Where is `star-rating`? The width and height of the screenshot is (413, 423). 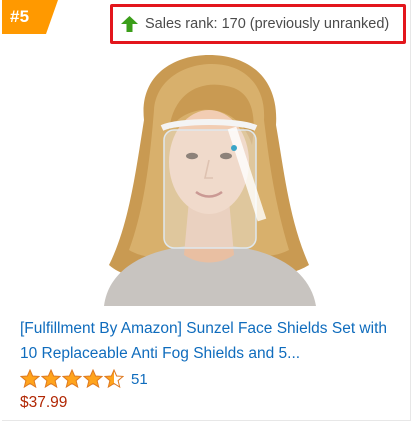 star-rating is located at coordinates (72, 379).